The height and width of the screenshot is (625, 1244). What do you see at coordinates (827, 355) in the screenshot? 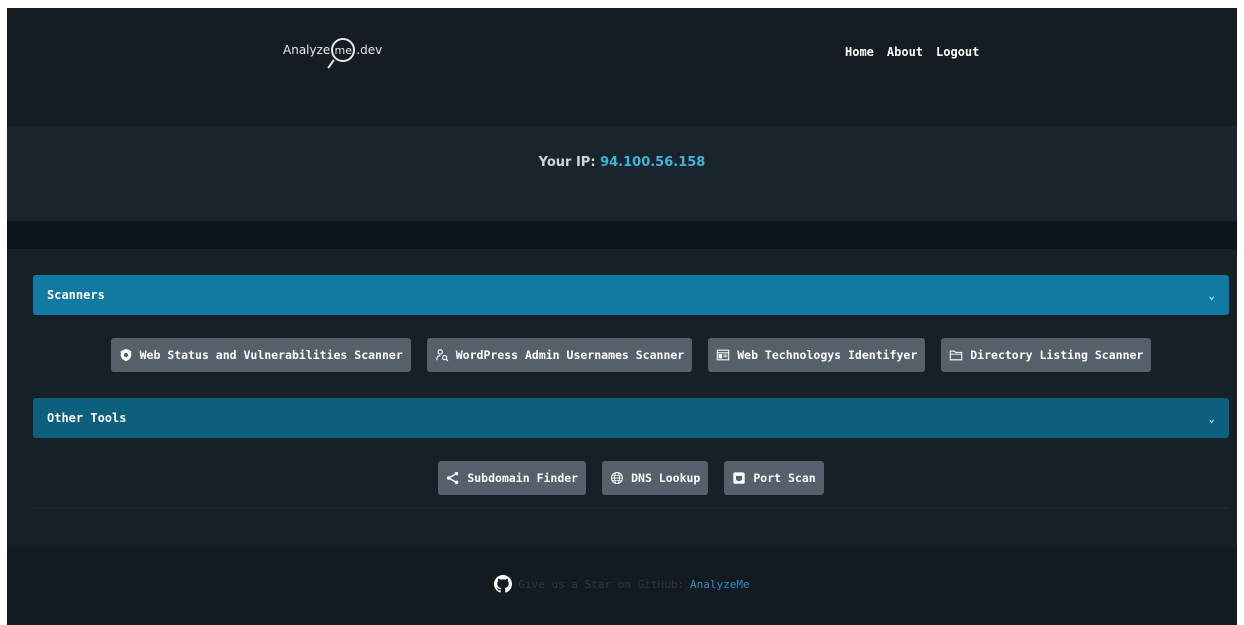
I see `web-technologies-label: Web Technologys Identifyer` at bounding box center [827, 355].